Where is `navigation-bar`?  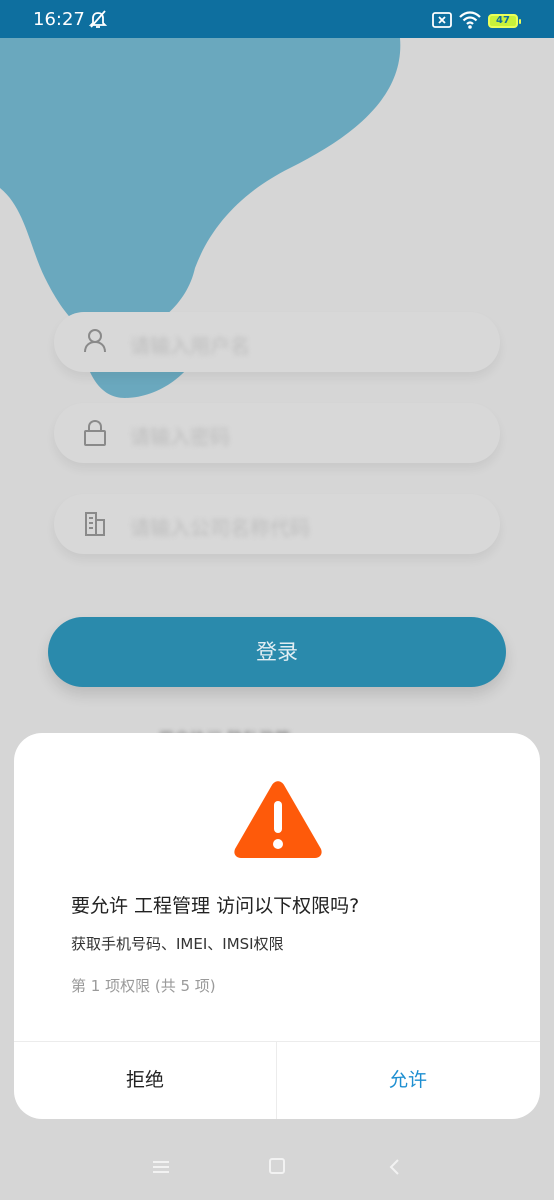
navigation-bar is located at coordinates (277, 1170).